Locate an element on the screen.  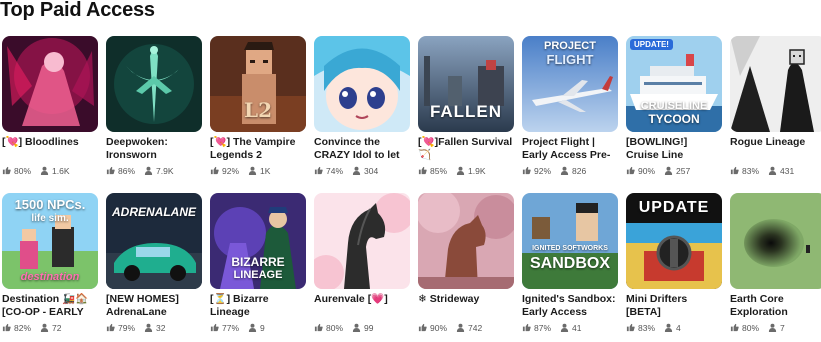
game-title: [💘]Fallen Survival🏹 is located at coordinates (466, 149).